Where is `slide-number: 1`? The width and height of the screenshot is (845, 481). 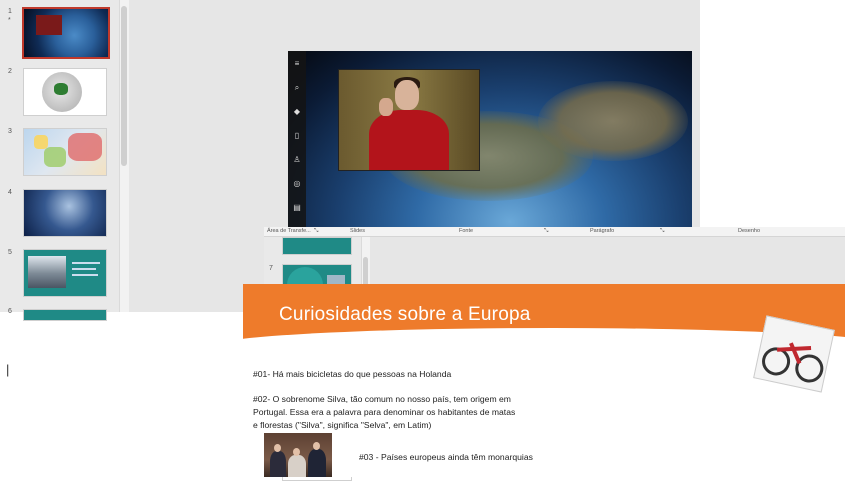 slide-number: 1 is located at coordinates (10, 11).